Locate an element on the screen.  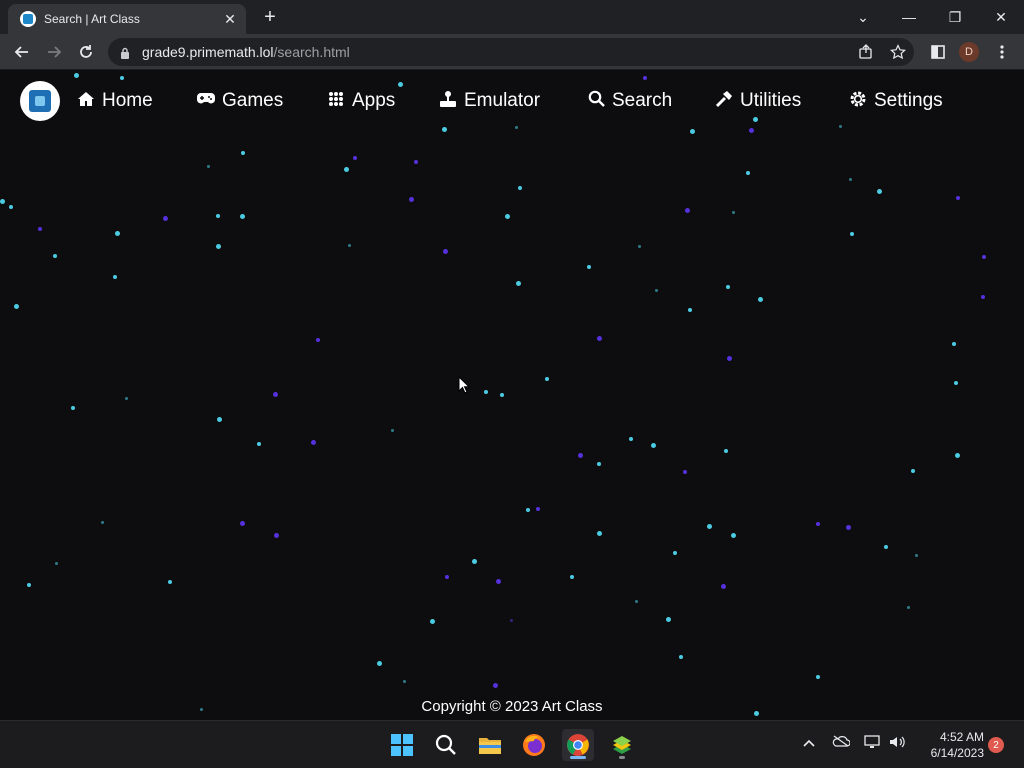
close-window-button: ✕ is located at coordinates (1001, 17).